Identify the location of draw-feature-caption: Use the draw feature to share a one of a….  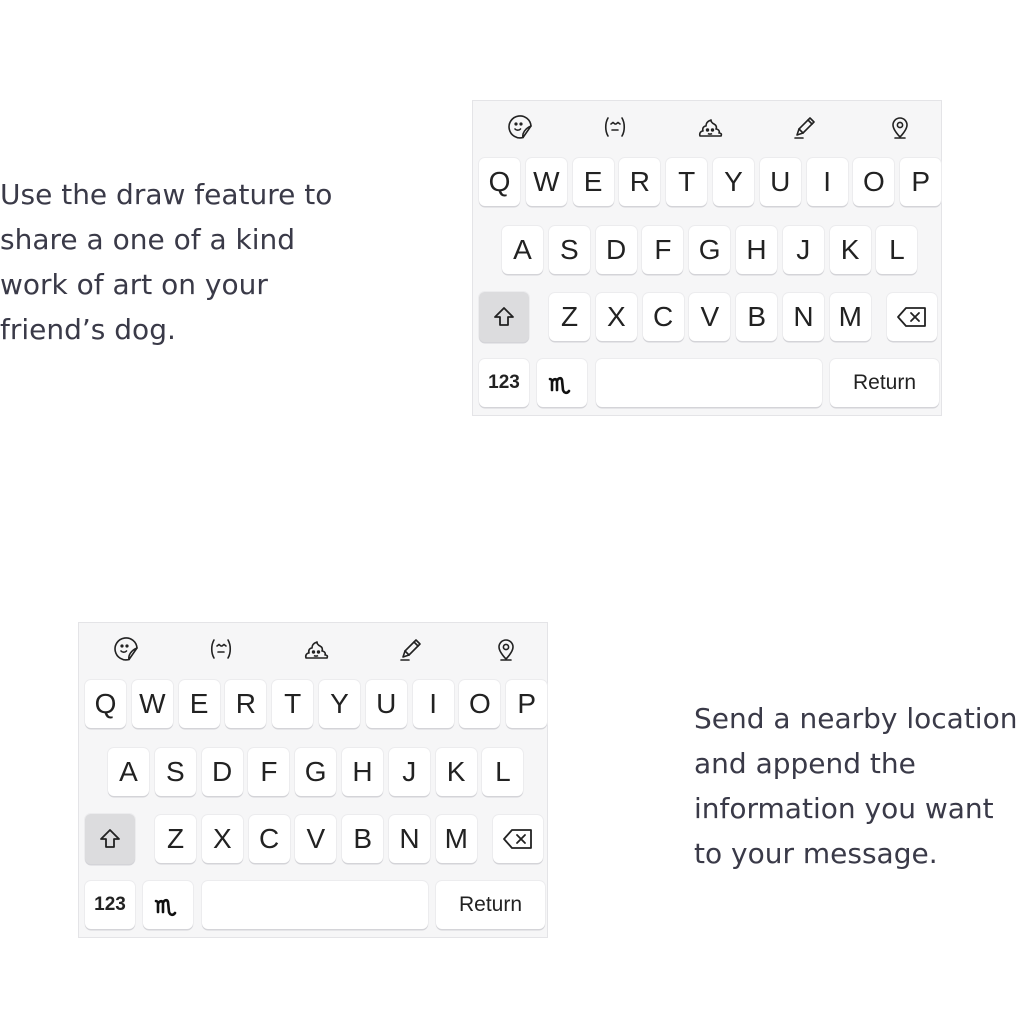
(166, 262).